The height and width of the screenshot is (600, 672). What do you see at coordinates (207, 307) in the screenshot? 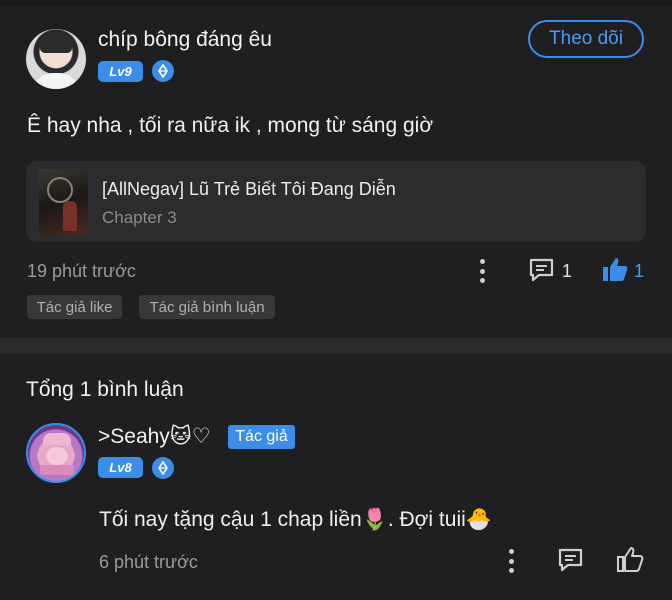
I see `tag-author-comment: Tác giả bình luận` at bounding box center [207, 307].